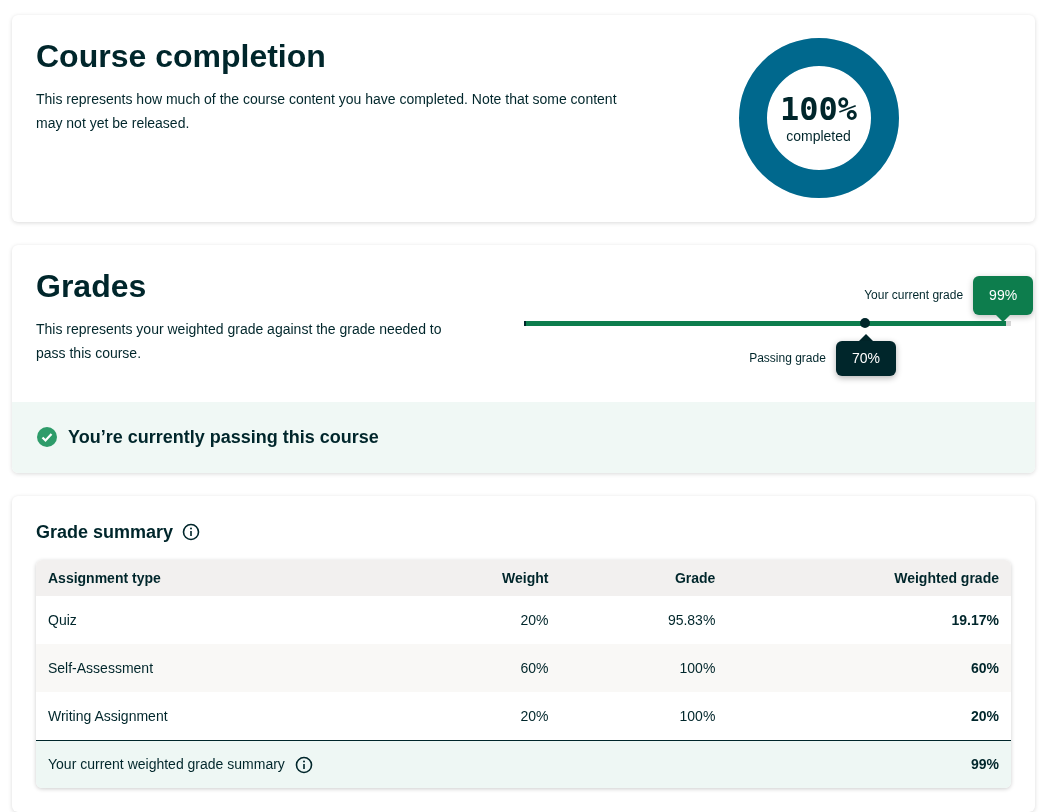 The width and height of the screenshot is (1045, 812). Describe the element at coordinates (787, 359) in the screenshot. I see `passing-grade-label: Passing grade` at that location.